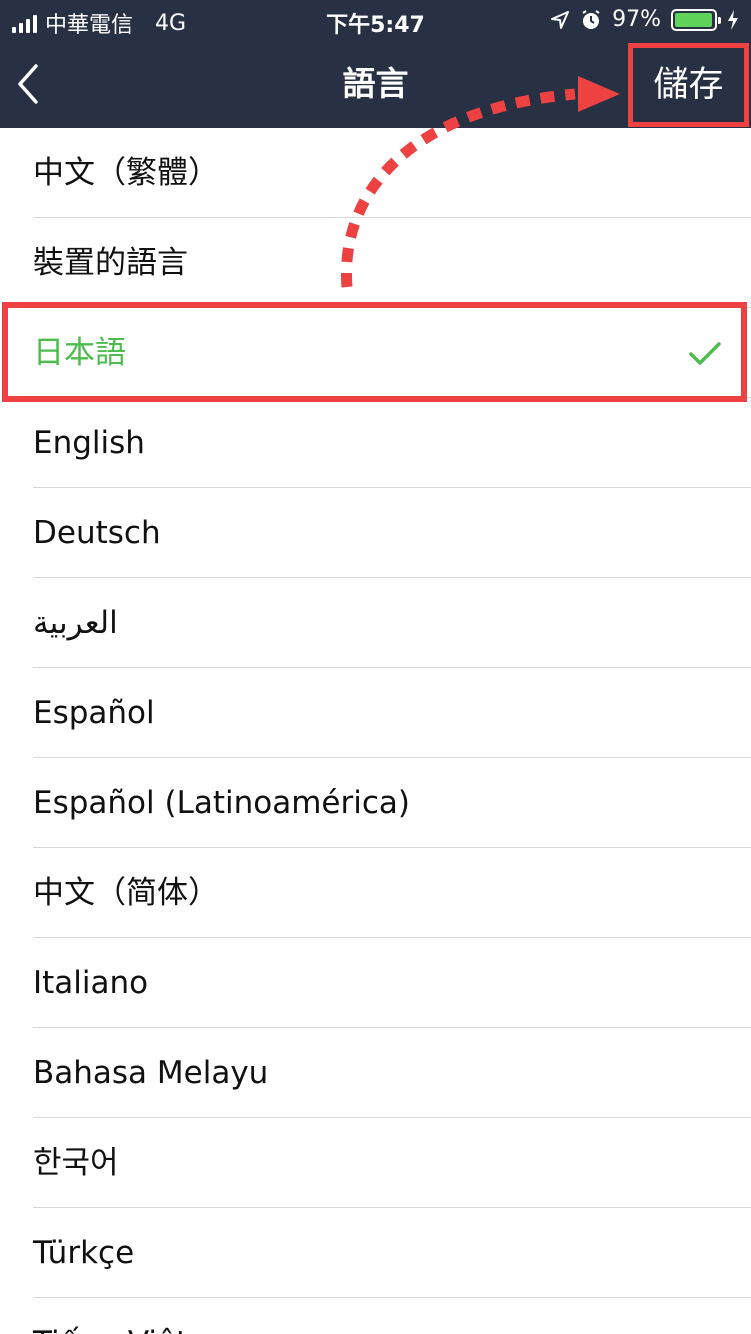  Describe the element at coordinates (375, 1163) in the screenshot. I see `language-option: 한국어` at that location.